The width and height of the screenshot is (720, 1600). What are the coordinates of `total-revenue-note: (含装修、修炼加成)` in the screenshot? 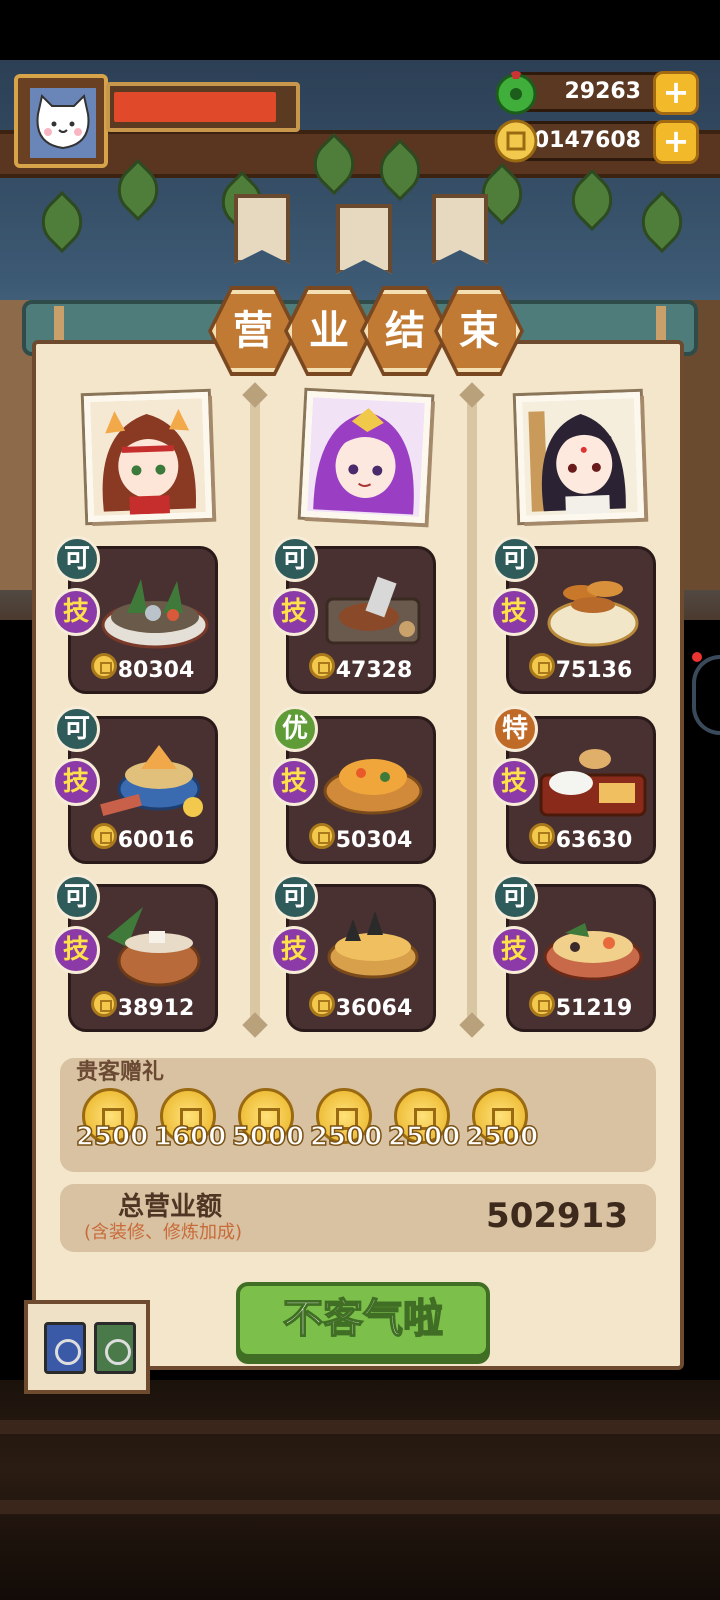 It's located at (163, 1232).